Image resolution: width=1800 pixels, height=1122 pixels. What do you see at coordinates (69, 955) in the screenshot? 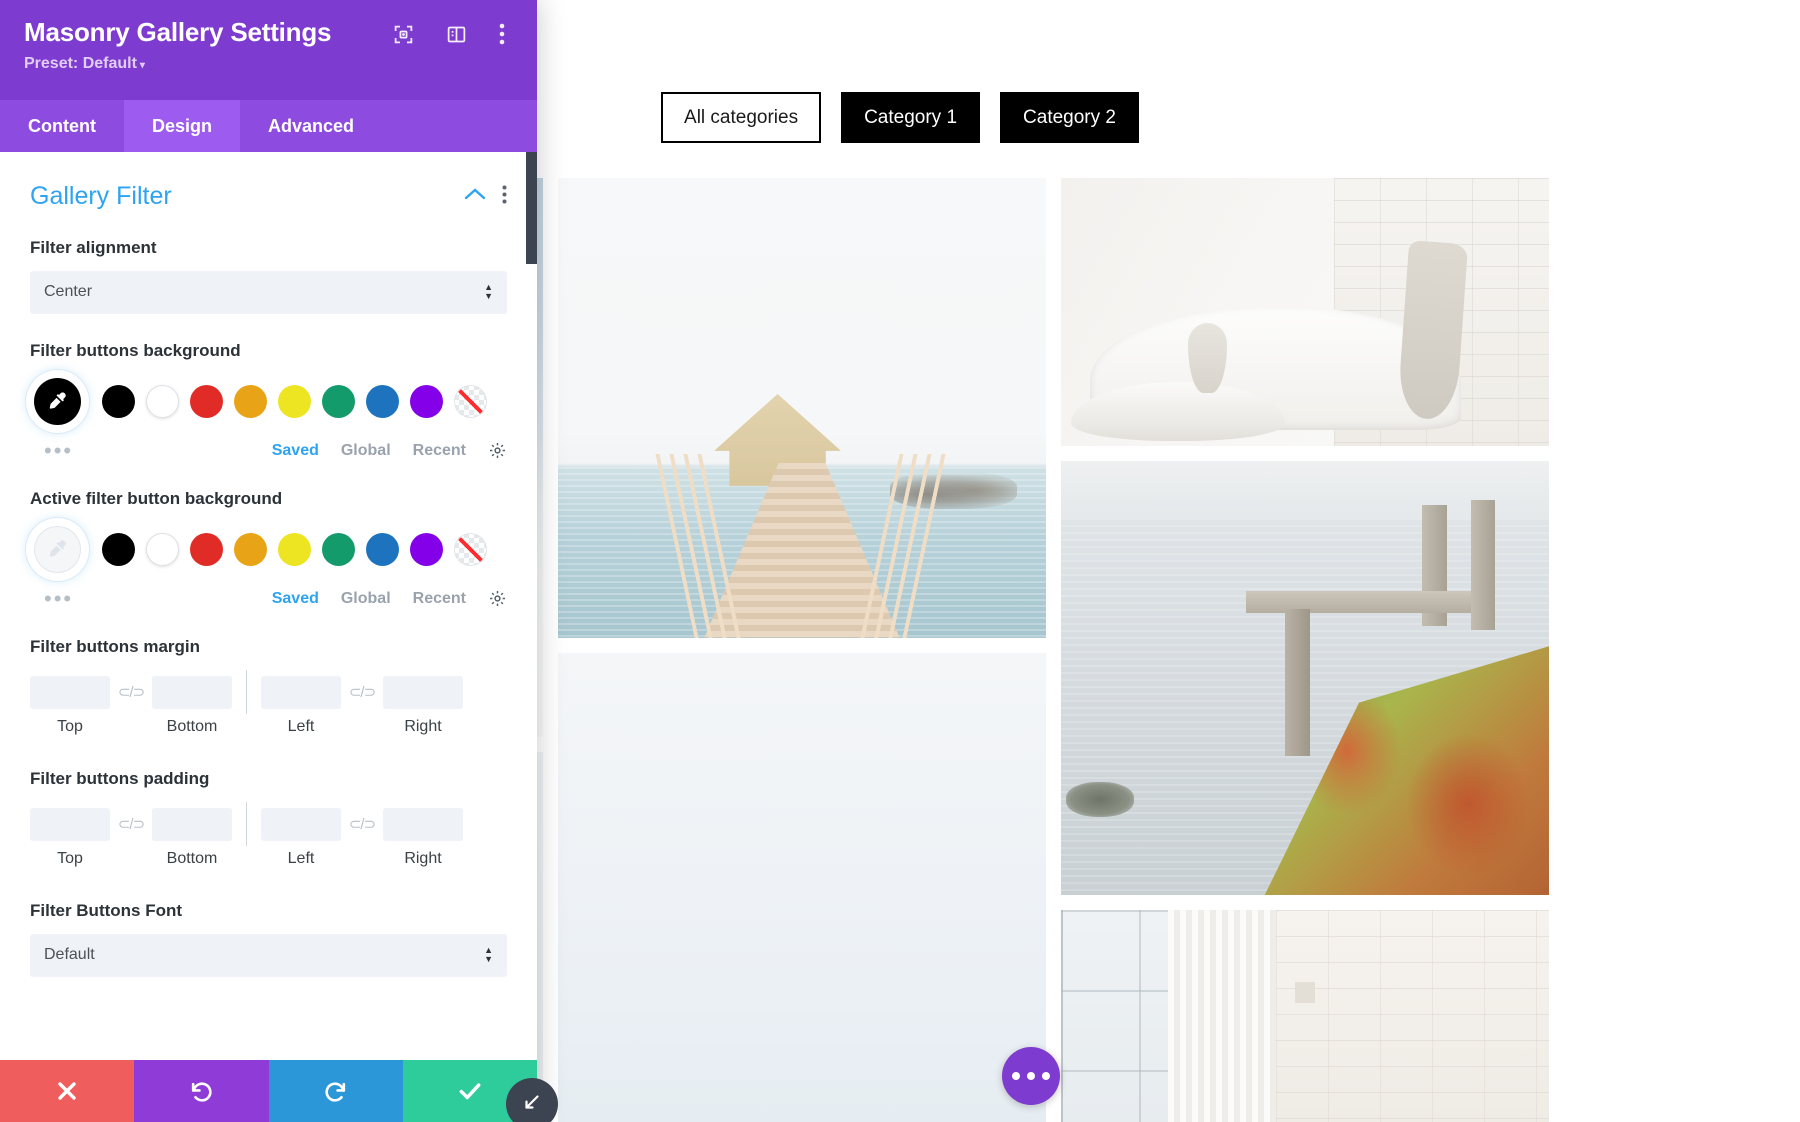
I see `select-value: Default` at bounding box center [69, 955].